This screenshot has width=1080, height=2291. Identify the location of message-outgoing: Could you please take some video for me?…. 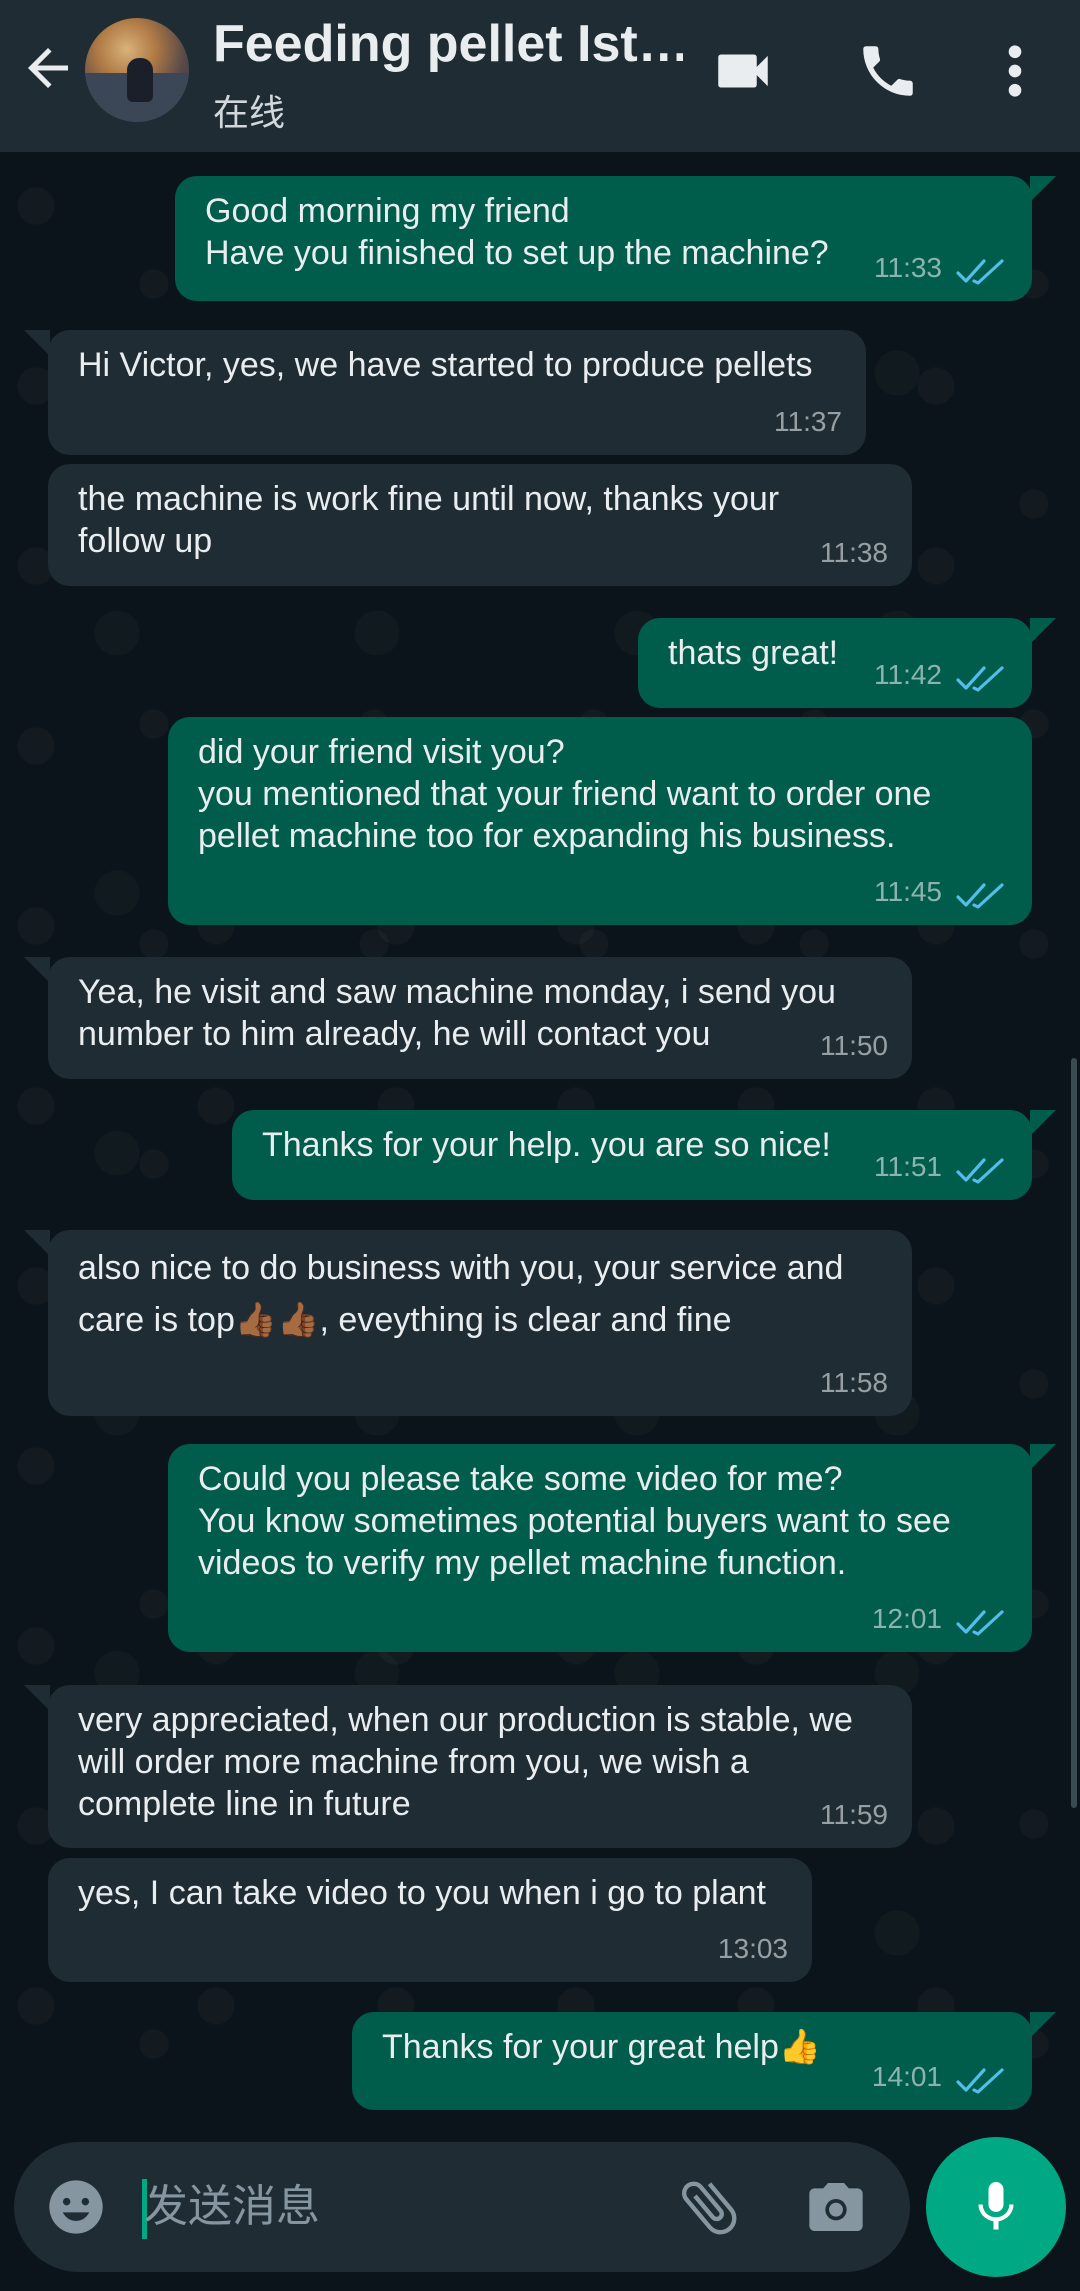
(600, 1548).